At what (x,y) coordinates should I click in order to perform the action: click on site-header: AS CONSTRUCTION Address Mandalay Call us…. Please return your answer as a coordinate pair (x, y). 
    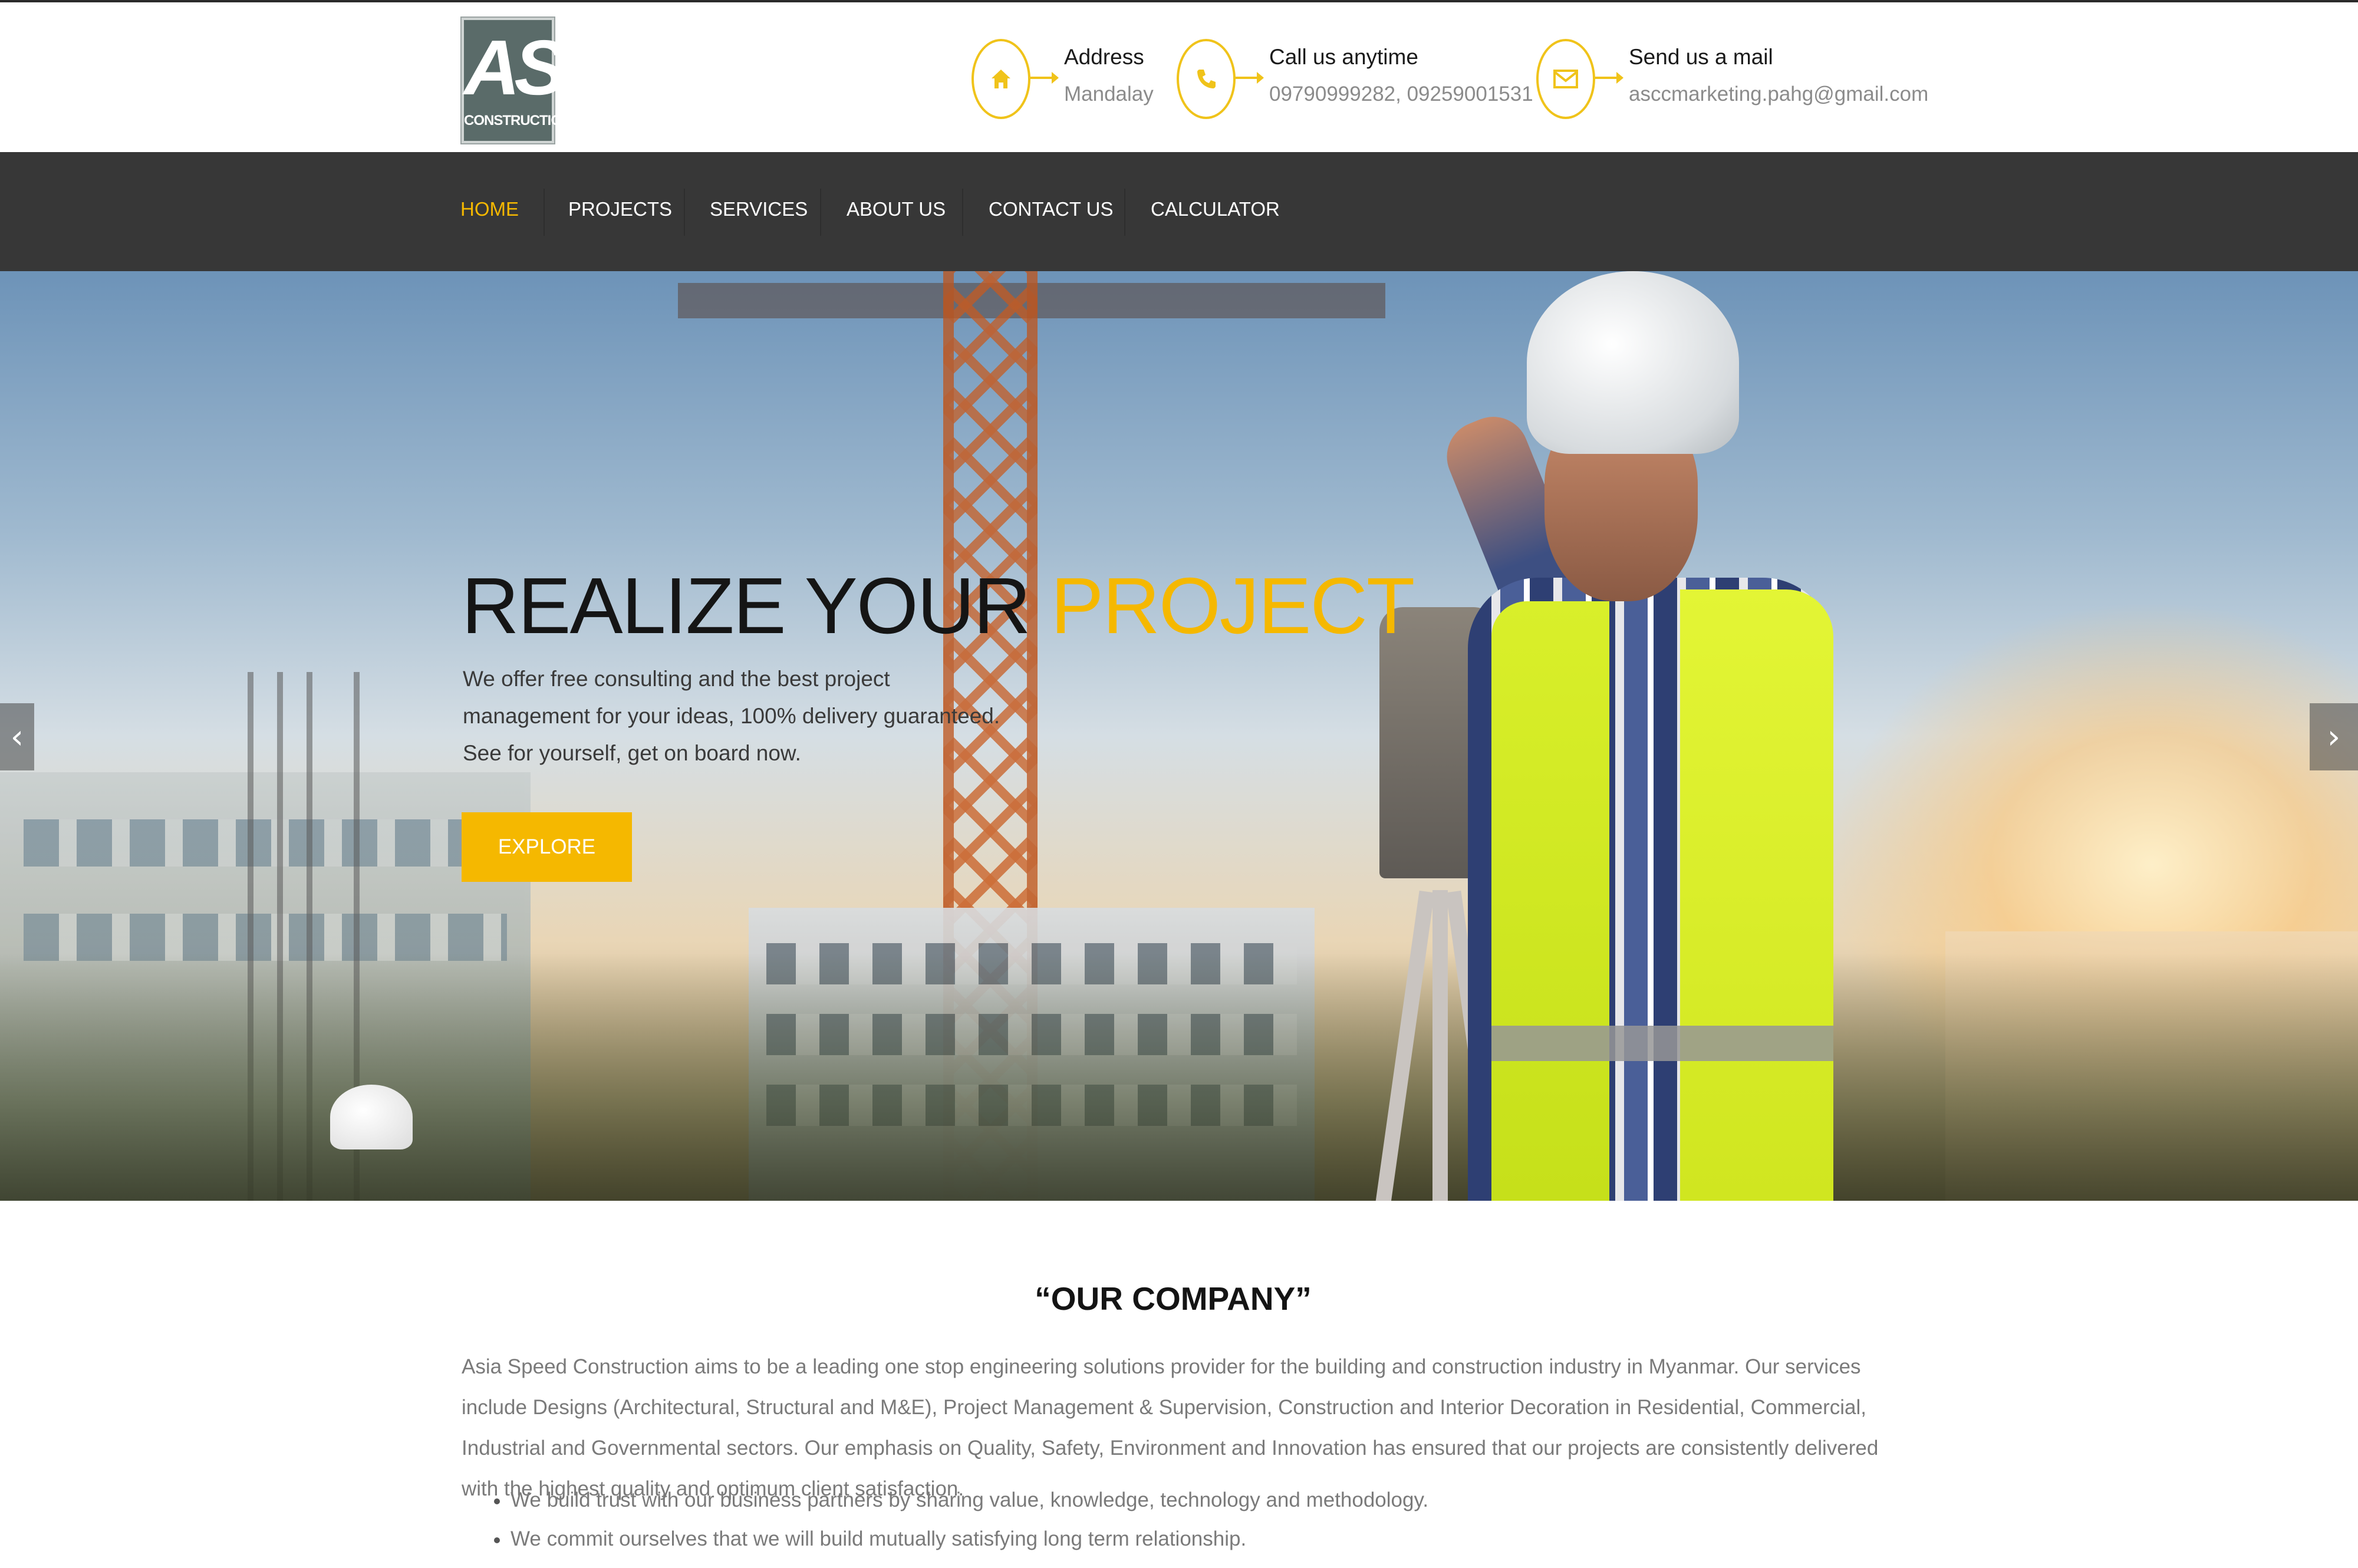
    Looking at the image, I should click on (1179, 76).